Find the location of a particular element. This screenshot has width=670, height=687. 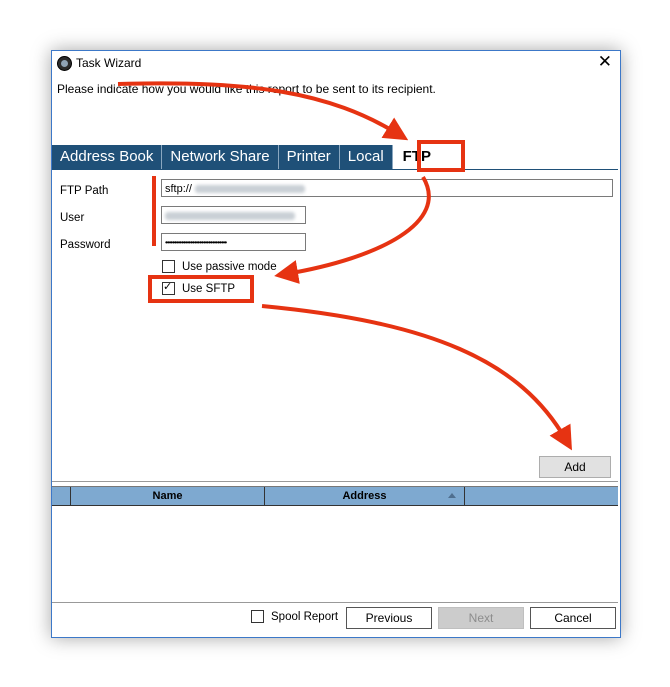

close-icon: ✕ is located at coordinates (605, 62).